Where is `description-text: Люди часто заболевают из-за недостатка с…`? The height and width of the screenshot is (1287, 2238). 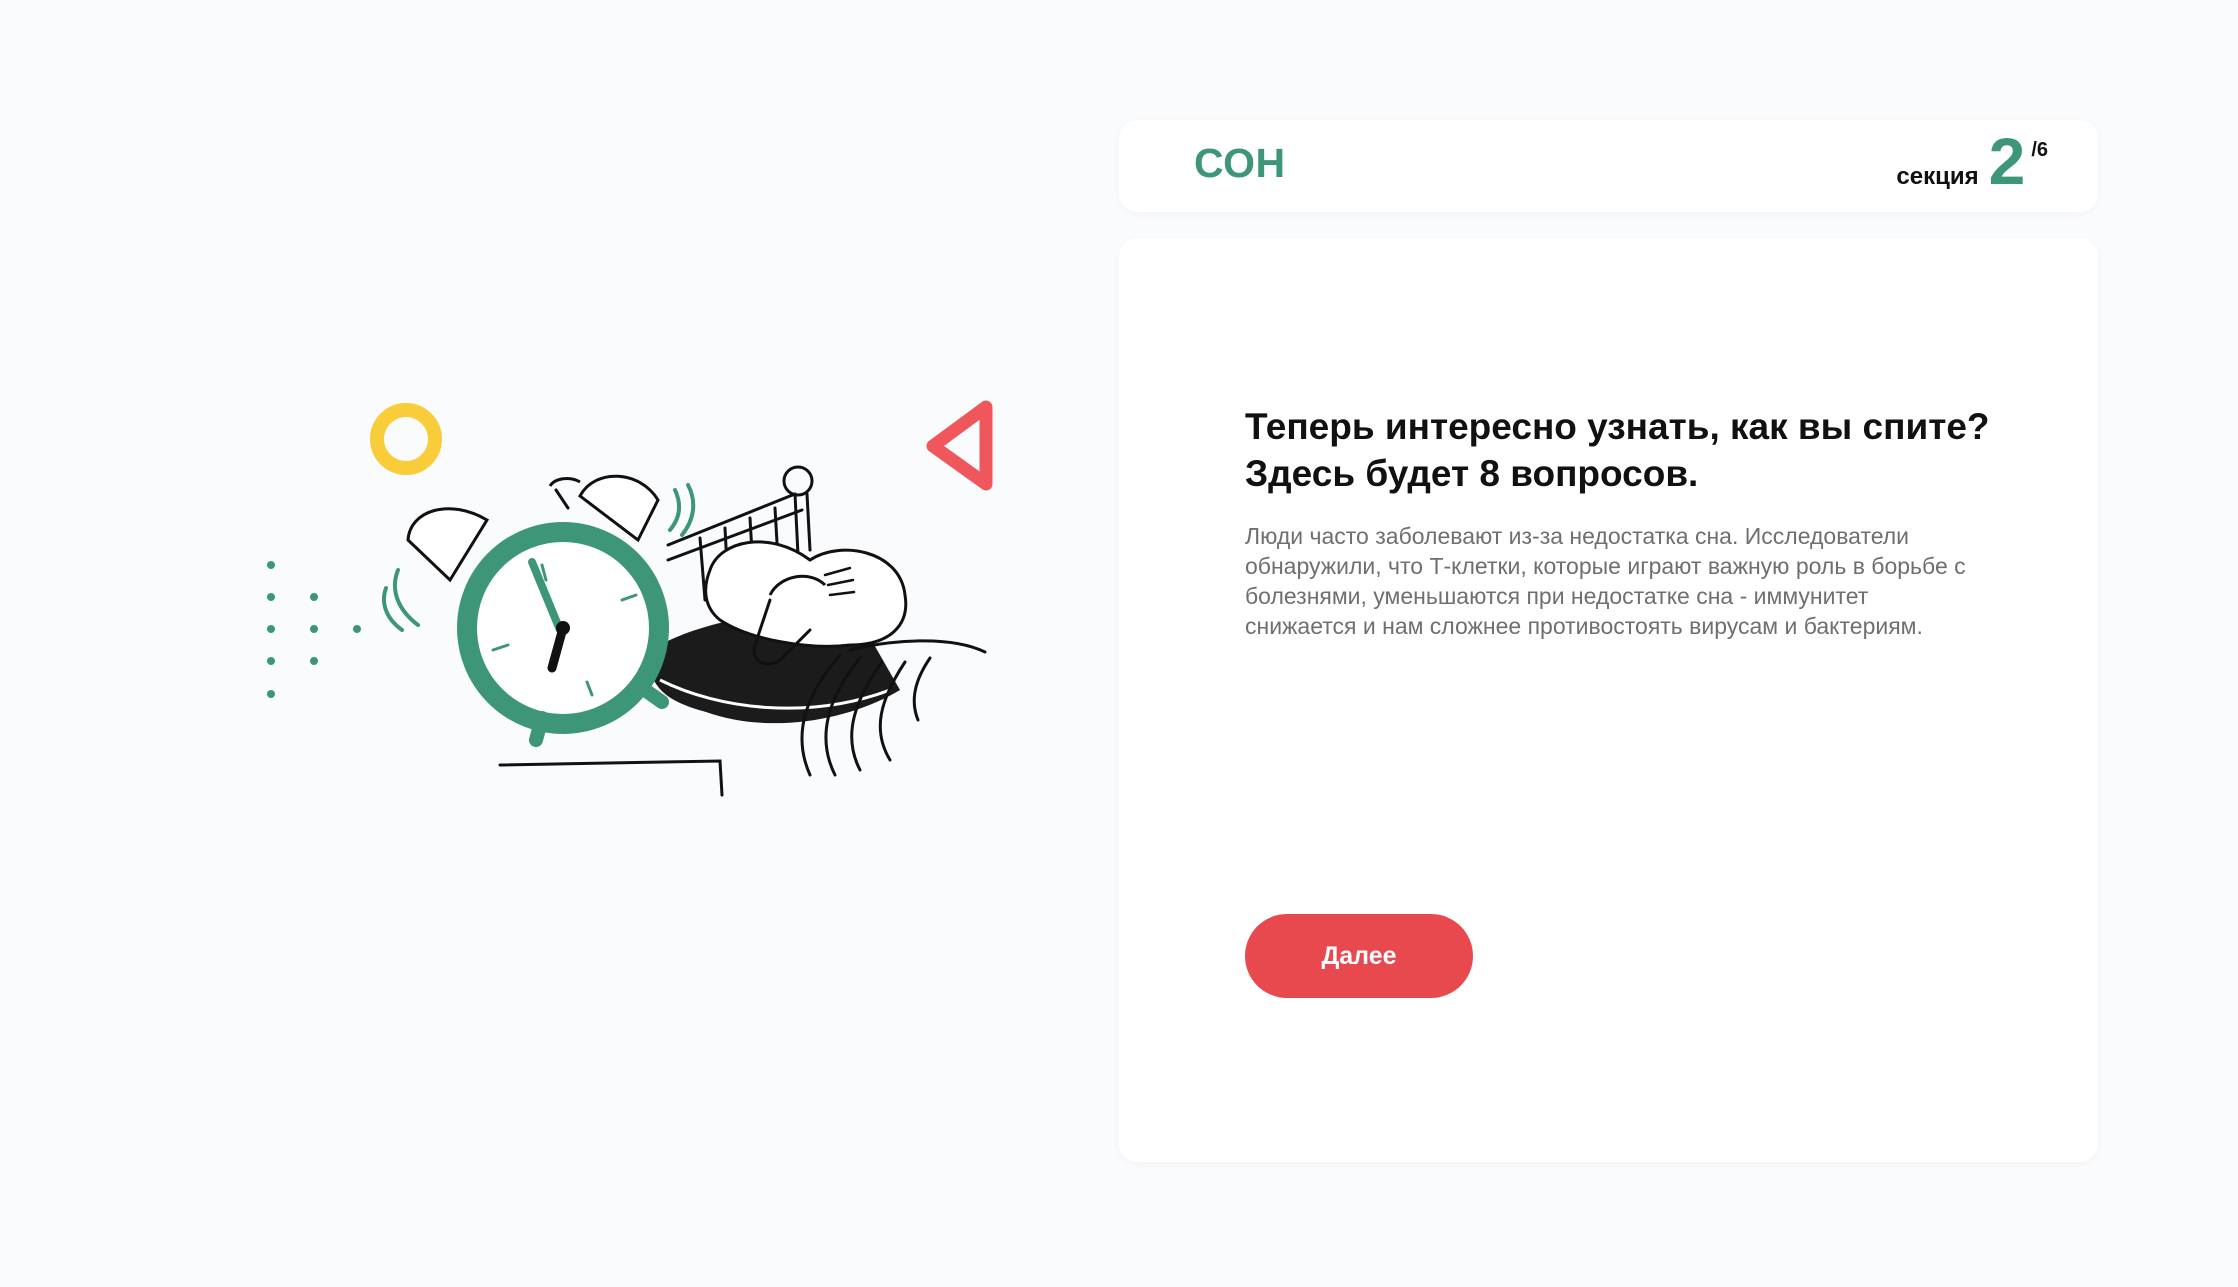 description-text: Люди часто заболевают из-за недостатка с… is located at coordinates (1605, 581).